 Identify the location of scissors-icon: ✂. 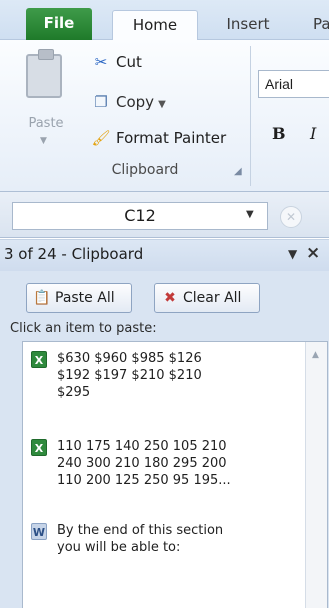
(101, 62).